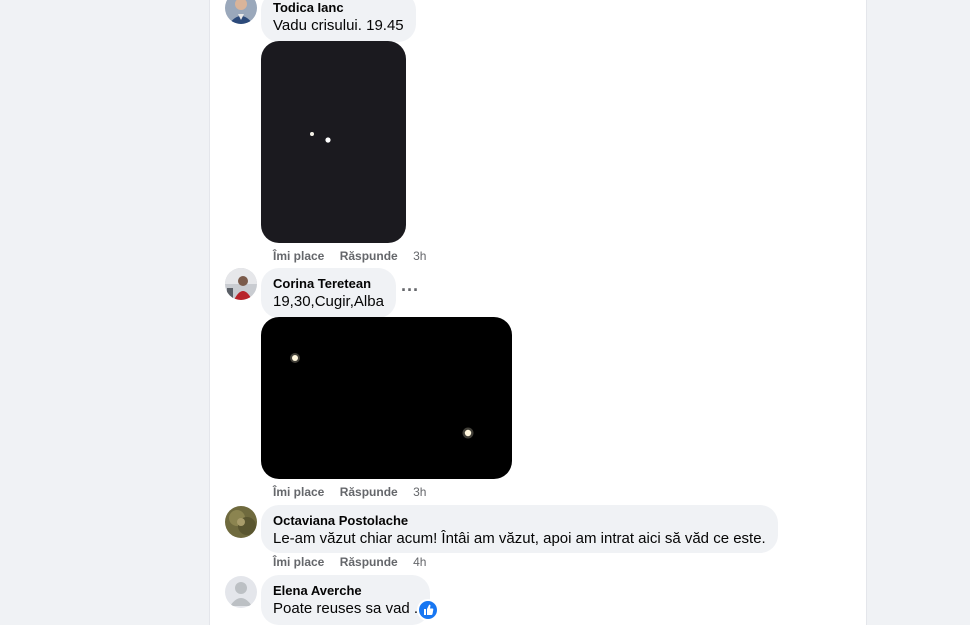 The height and width of the screenshot is (625, 970). What do you see at coordinates (346, 608) in the screenshot?
I see `comment-text: Poate reuses sa vad .` at bounding box center [346, 608].